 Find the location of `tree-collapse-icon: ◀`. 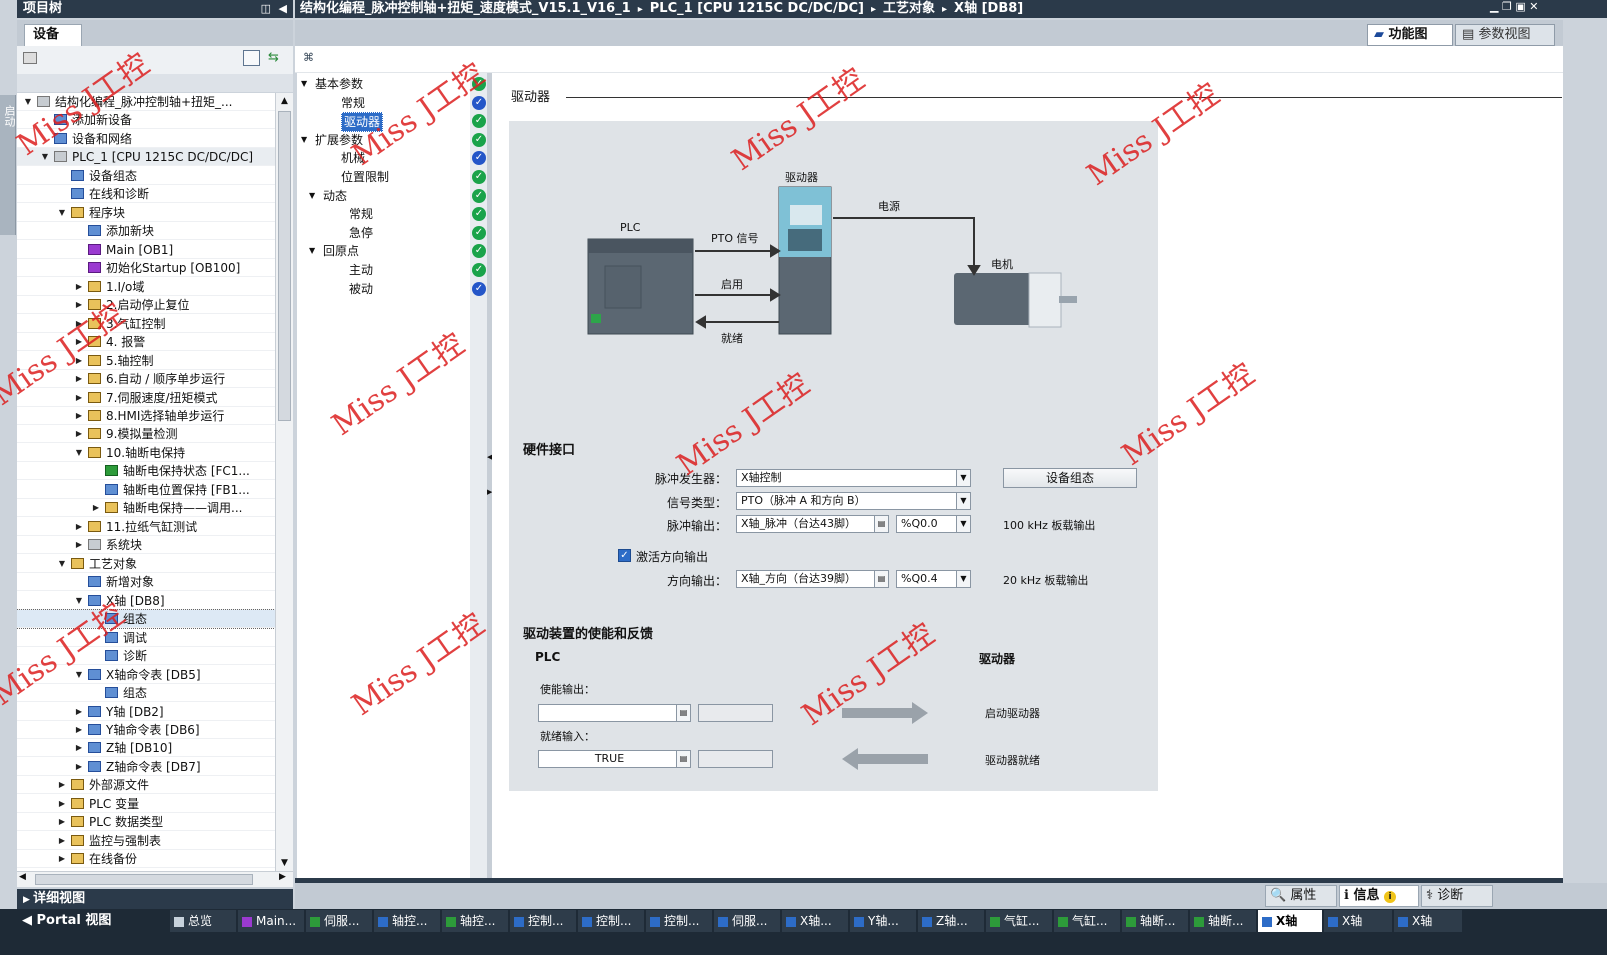

tree-collapse-icon: ◀ is located at coordinates (283, 9).